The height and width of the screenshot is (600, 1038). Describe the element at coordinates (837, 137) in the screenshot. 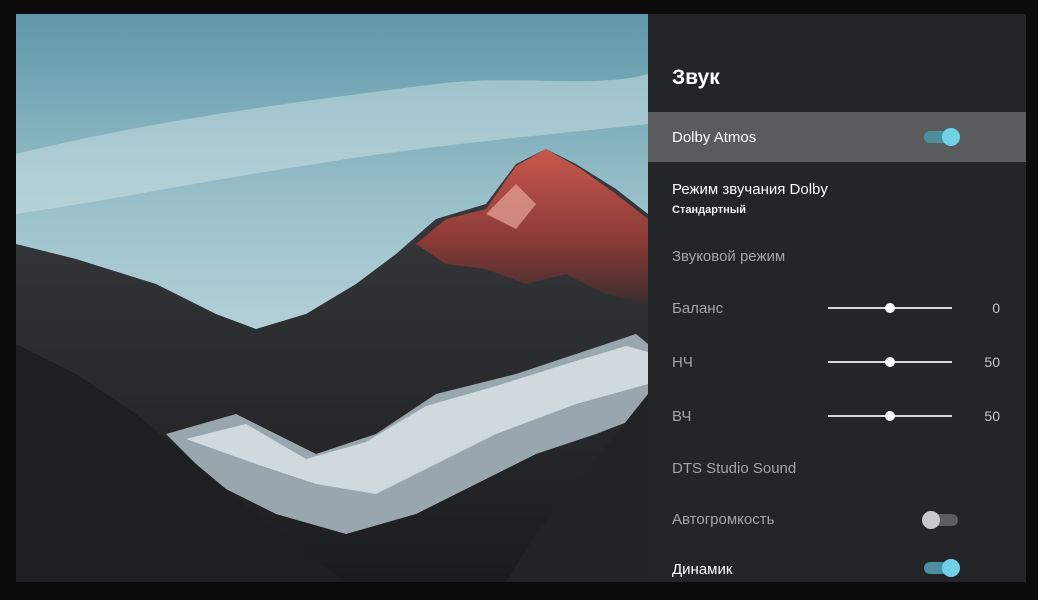

I see `setting-dolby-atmos: Dolby Atmos` at that location.